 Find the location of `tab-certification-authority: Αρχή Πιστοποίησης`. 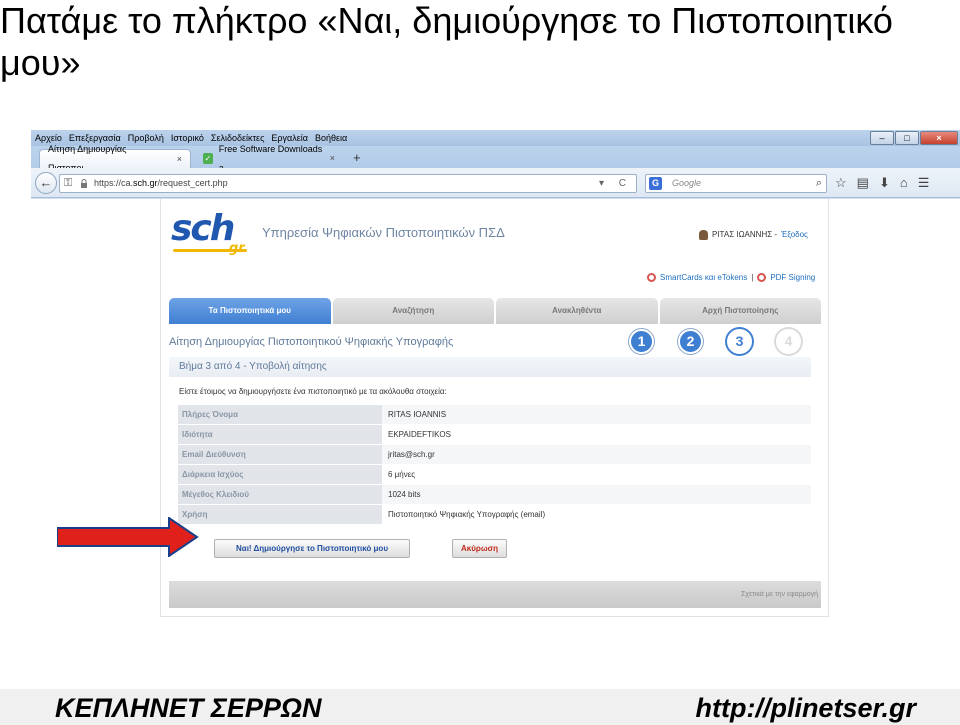

tab-certification-authority: Αρχή Πιστοποίησης is located at coordinates (740, 311).